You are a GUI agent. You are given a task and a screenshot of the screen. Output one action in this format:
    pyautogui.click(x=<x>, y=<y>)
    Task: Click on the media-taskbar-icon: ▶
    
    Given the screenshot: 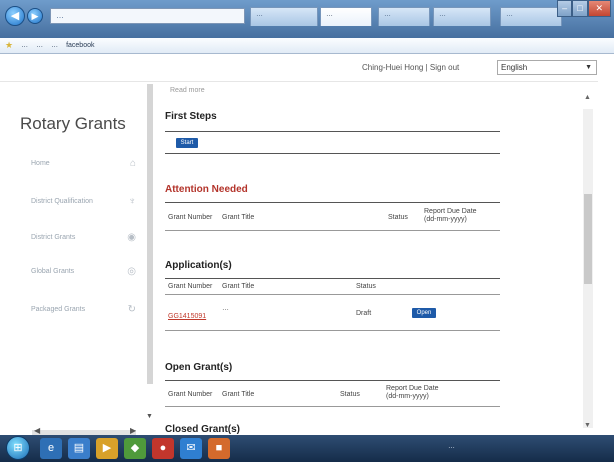 What is the action you would take?
    pyautogui.click(x=107, y=448)
    